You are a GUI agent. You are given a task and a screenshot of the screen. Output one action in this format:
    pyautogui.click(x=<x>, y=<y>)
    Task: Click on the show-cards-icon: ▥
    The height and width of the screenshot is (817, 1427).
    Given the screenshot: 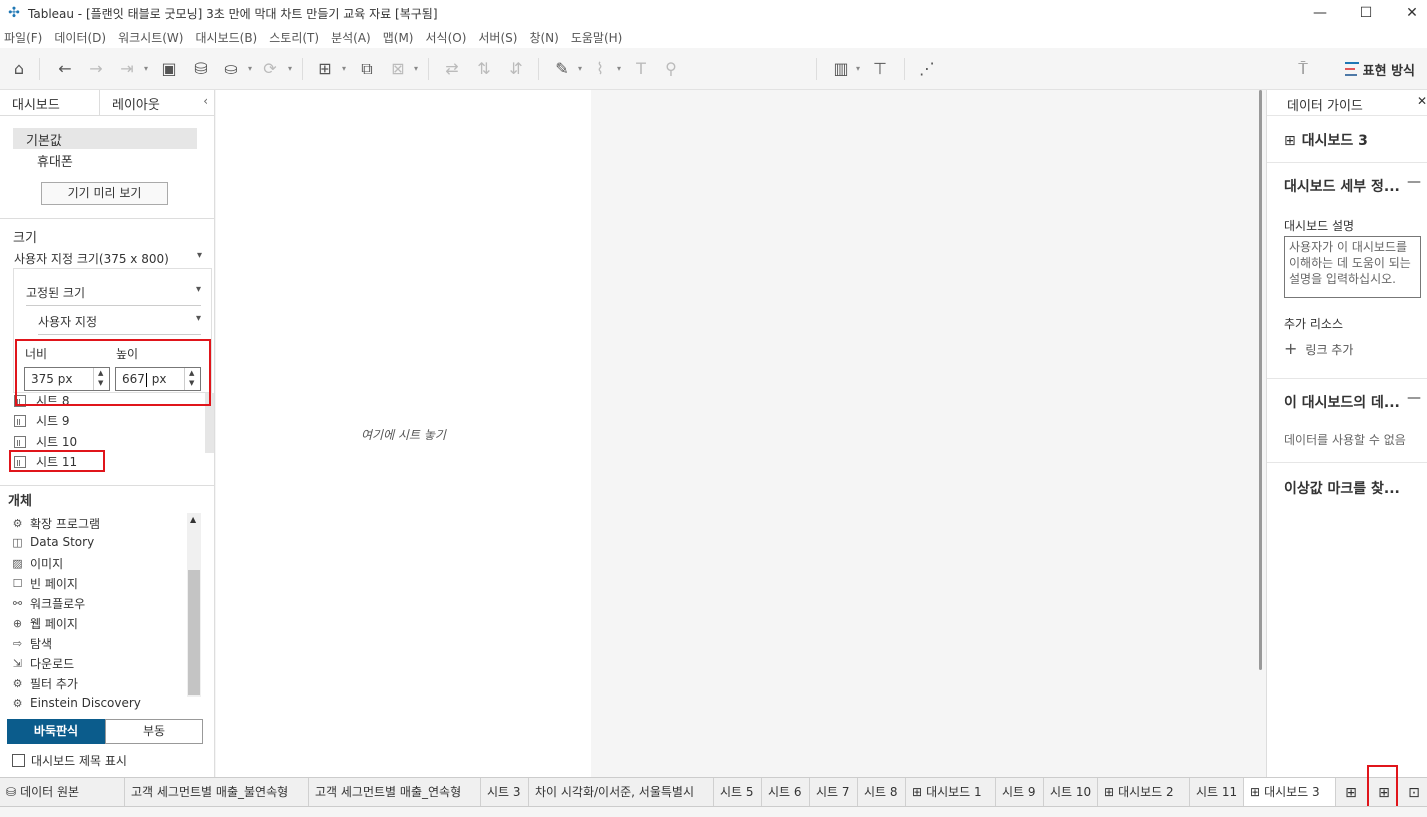 What is the action you would take?
    pyautogui.click(x=841, y=69)
    